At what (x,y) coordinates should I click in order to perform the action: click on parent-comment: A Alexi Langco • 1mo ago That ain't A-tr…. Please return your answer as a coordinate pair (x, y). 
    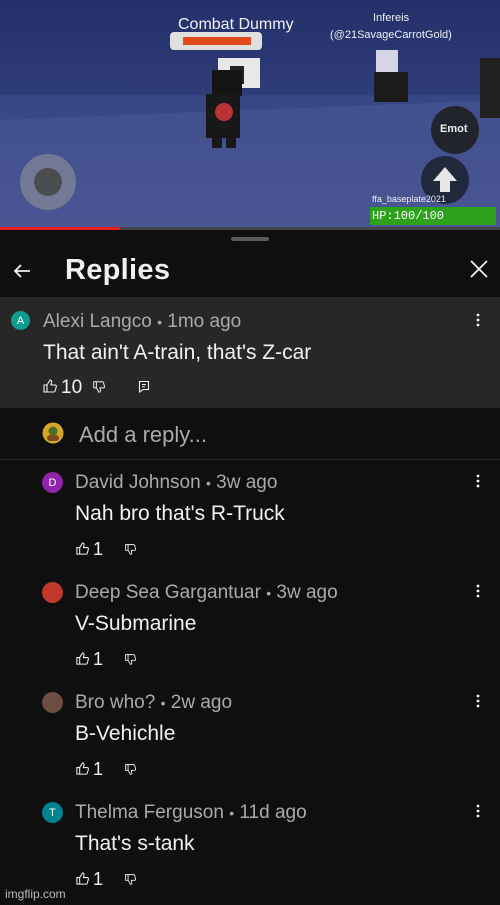
    Looking at the image, I should click on (250, 352).